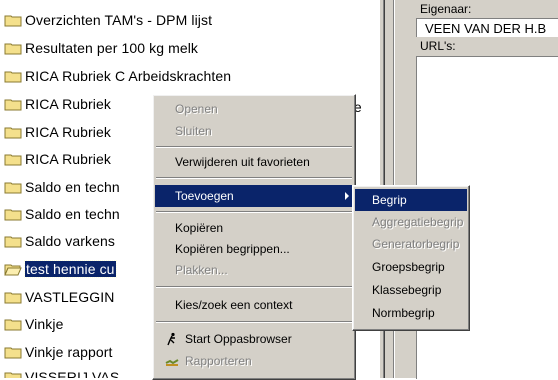 This screenshot has height=380, width=558. Describe the element at coordinates (254, 131) in the screenshot. I see `menu-item-sluiten: Sluiten` at that location.